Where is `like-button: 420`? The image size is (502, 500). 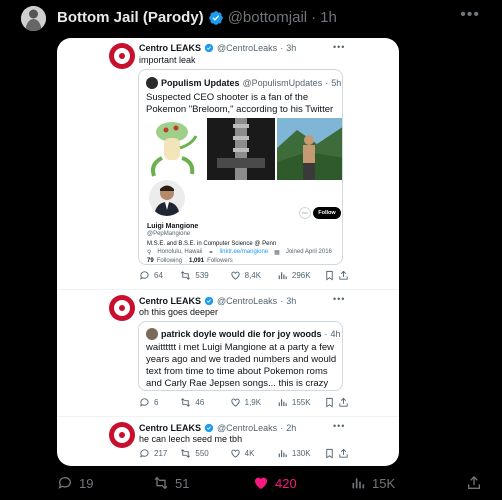 like-button: 420 is located at coordinates (275, 483).